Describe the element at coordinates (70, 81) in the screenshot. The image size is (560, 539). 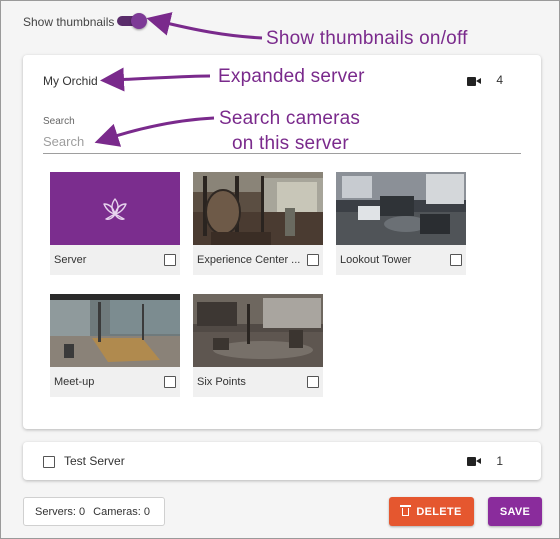
I see `server-name: My Orchid` at that location.